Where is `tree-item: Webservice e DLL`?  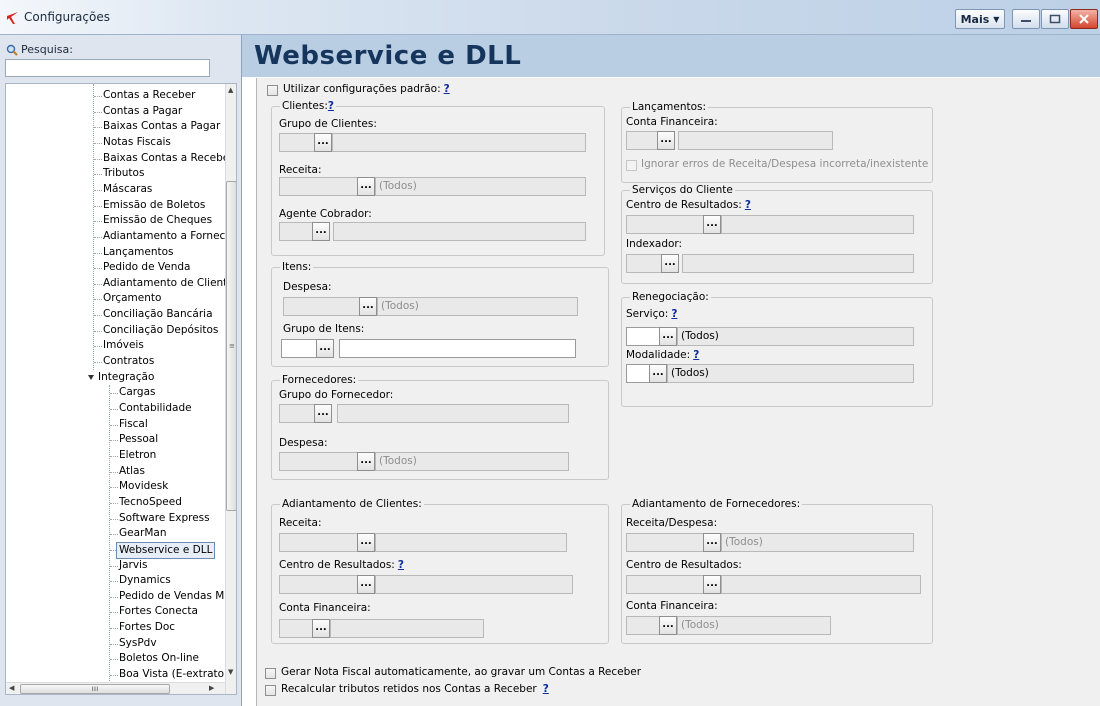
tree-item: Webservice e DLL is located at coordinates (166, 550).